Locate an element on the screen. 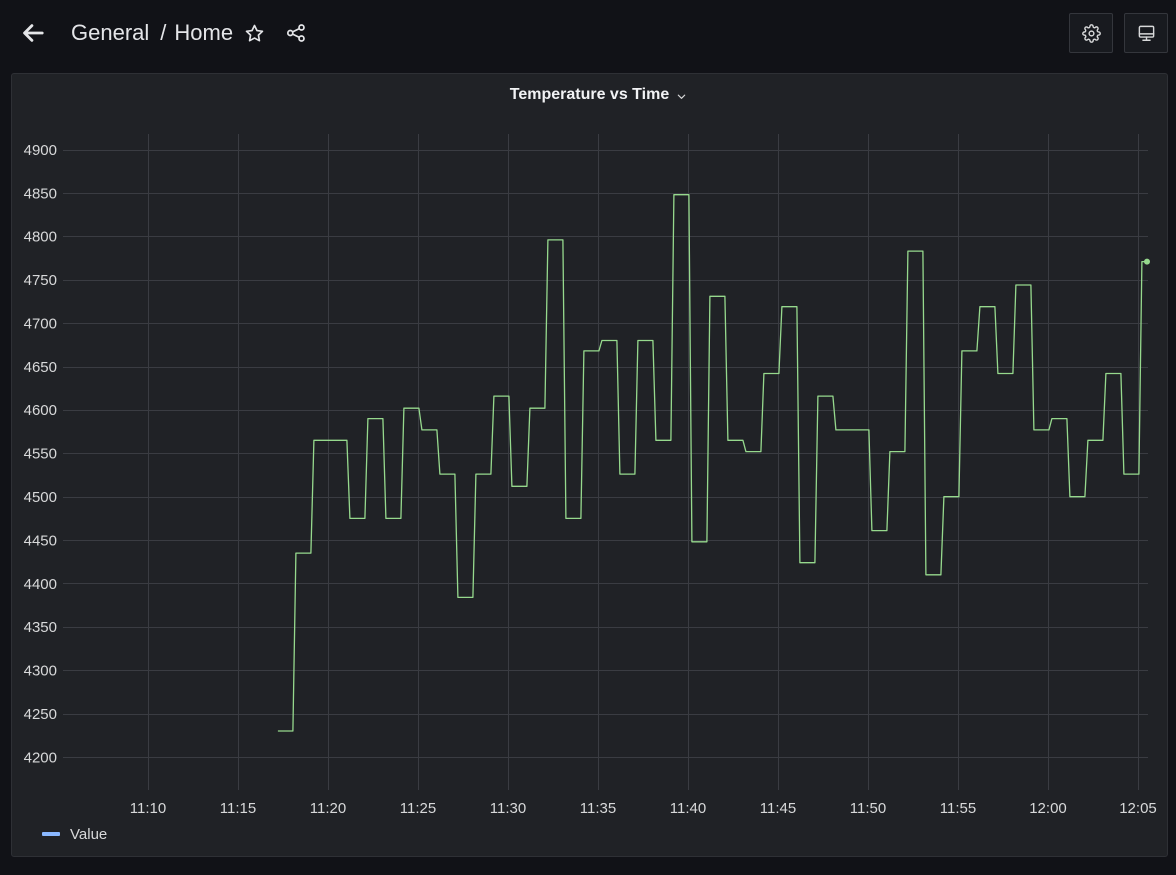 This screenshot has width=1176, height=875. dashboard-settings-button is located at coordinates (1091, 33).